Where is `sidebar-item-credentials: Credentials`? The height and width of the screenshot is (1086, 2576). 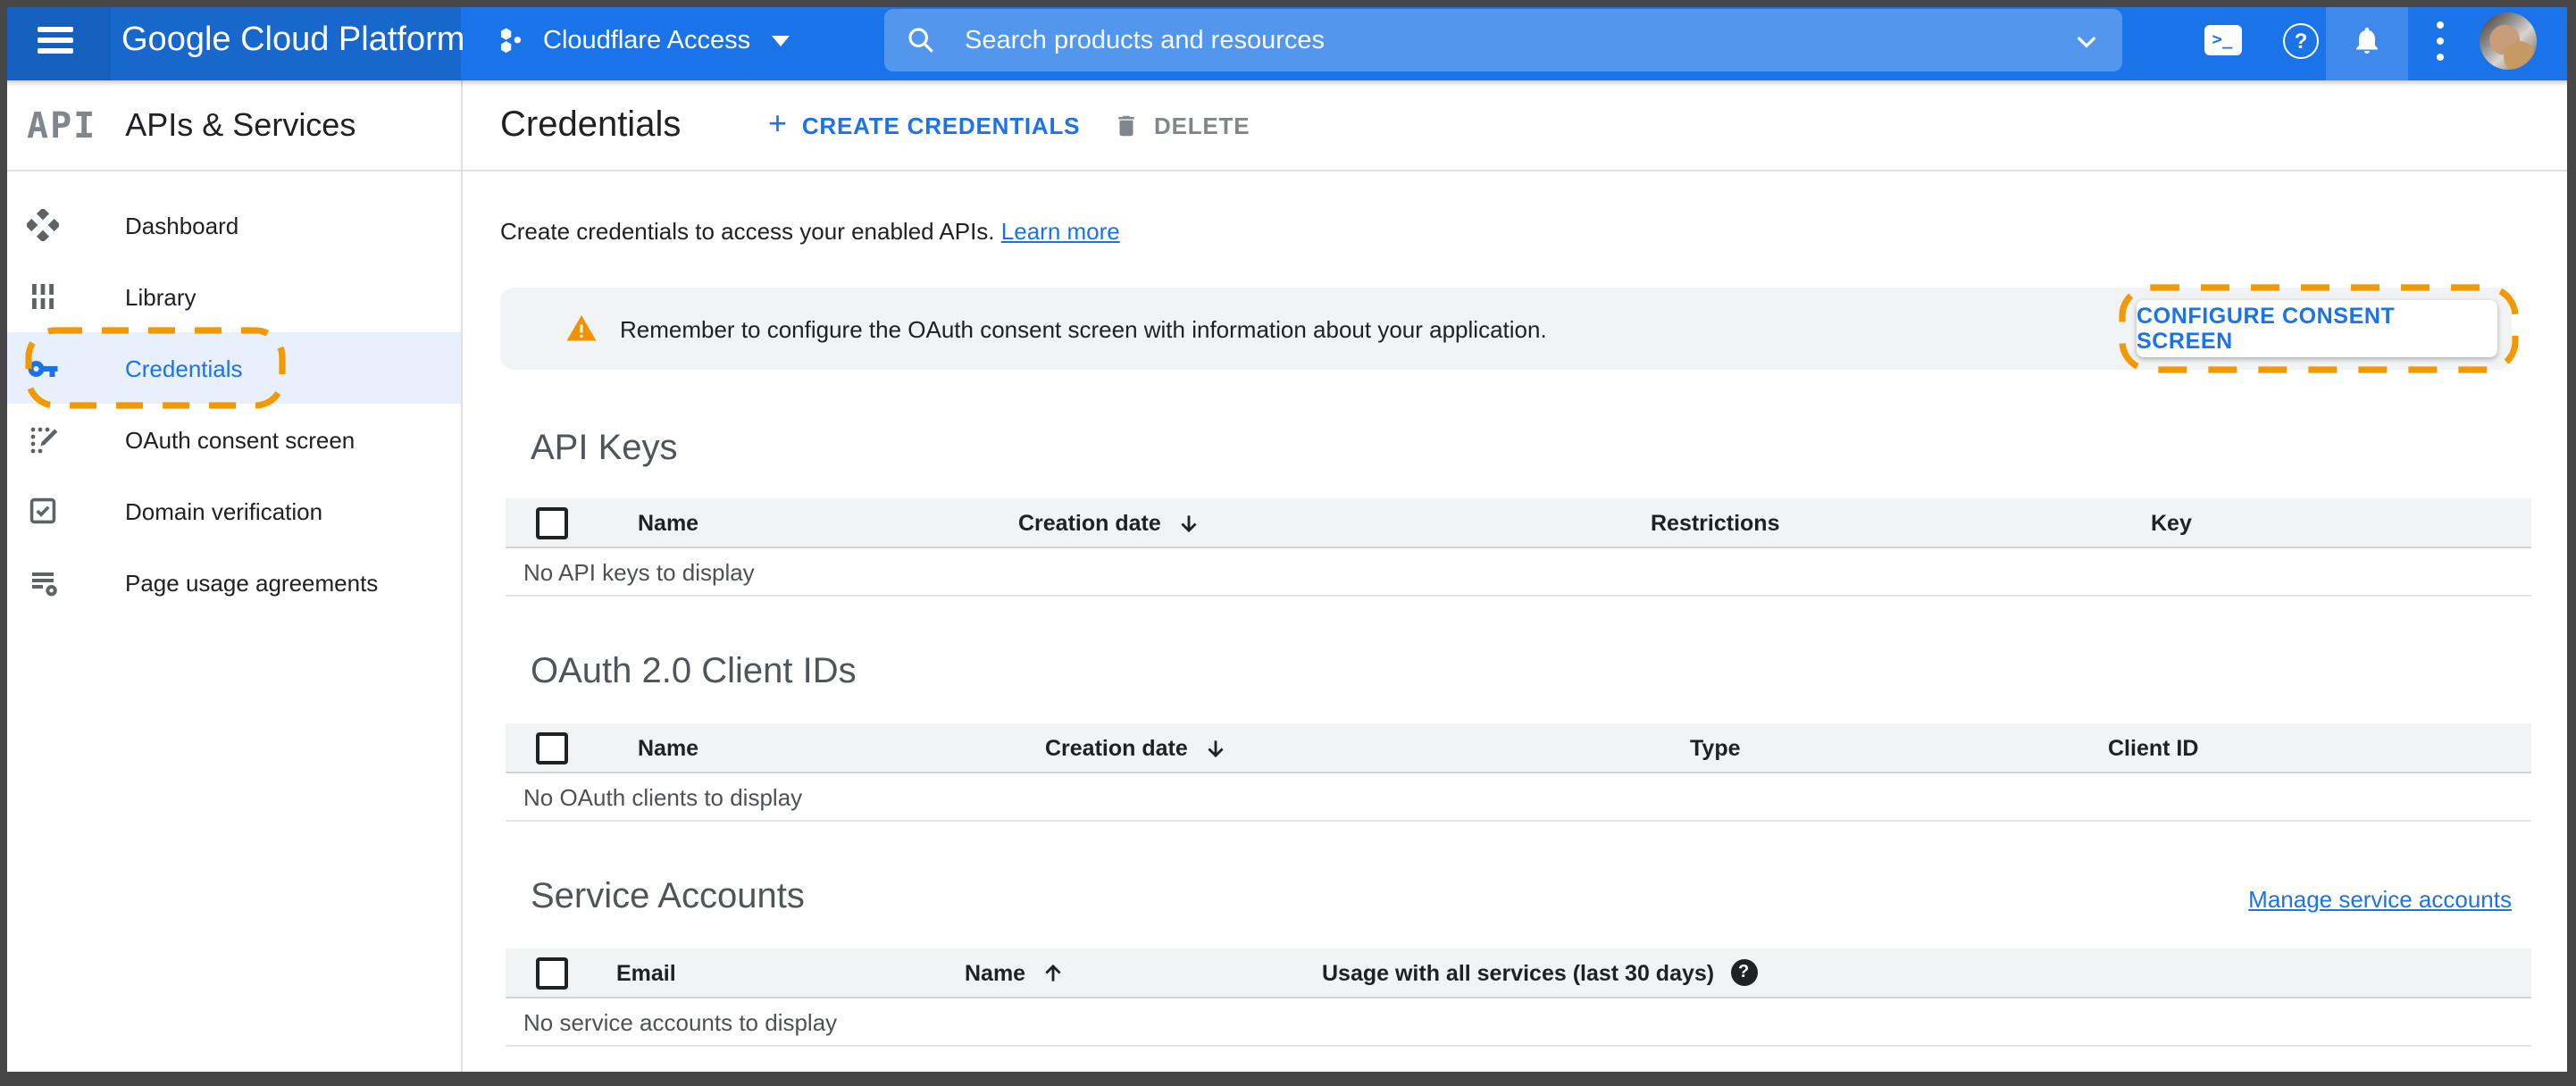
sidebar-item-credentials: Credentials is located at coordinates (231, 368).